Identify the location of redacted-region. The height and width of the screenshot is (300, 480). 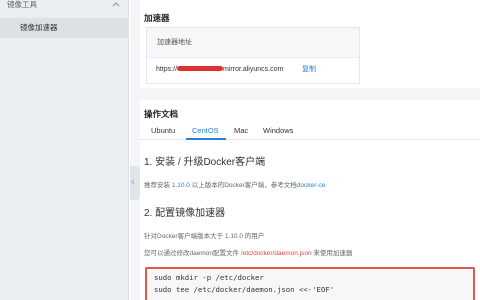
(200, 69).